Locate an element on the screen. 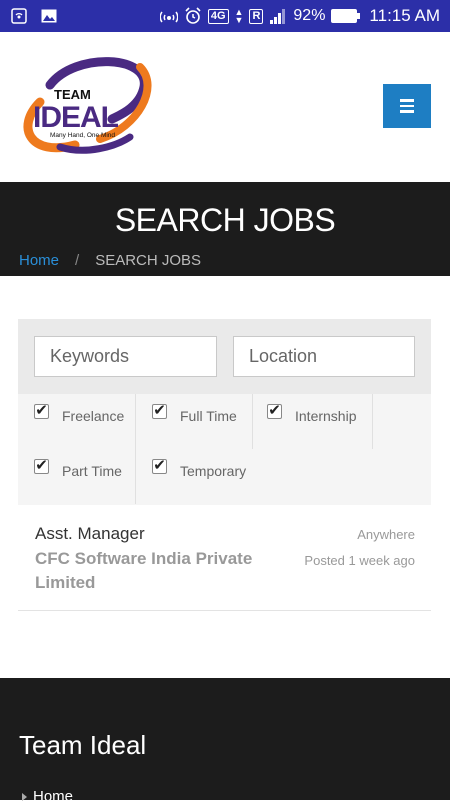 The width and height of the screenshot is (450, 805). job-company: CFC Software India Private Limited is located at coordinates (144, 570).